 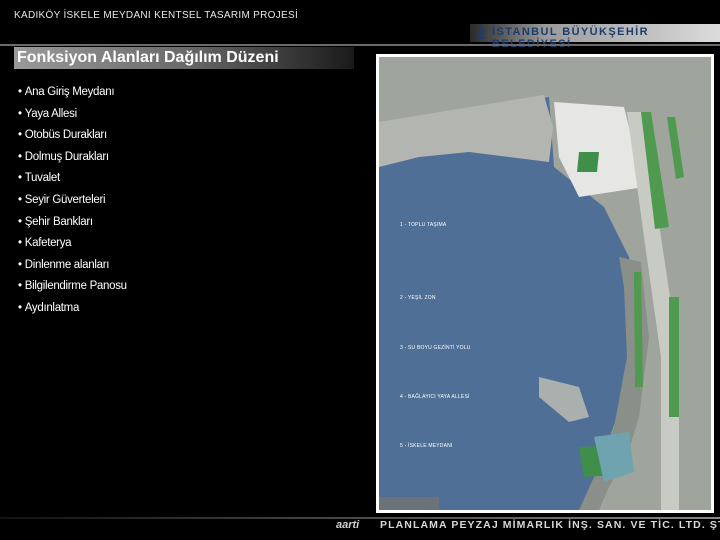 I want to click on municipality-emblem-icon, so click(x=481, y=32).